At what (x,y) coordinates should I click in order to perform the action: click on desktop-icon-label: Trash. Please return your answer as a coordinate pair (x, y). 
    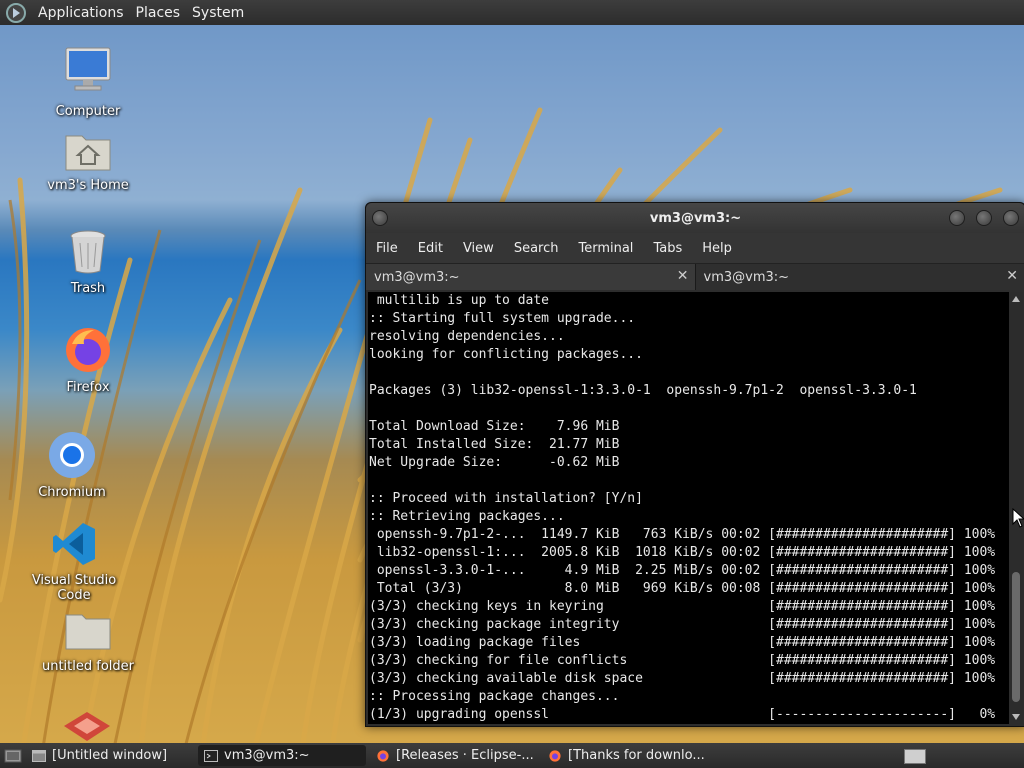
    Looking at the image, I should click on (88, 288).